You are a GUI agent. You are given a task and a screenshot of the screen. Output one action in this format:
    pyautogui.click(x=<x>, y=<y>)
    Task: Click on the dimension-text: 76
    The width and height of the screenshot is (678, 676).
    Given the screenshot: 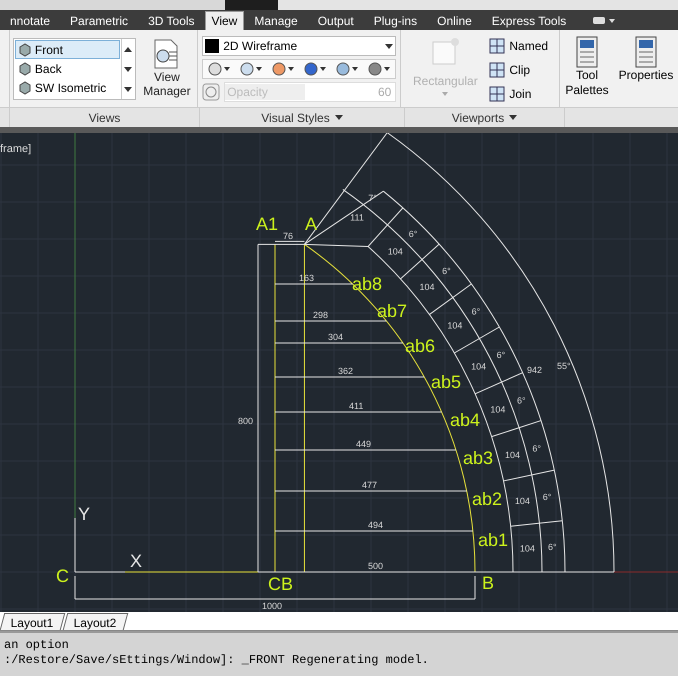 What is the action you would take?
    pyautogui.click(x=288, y=236)
    